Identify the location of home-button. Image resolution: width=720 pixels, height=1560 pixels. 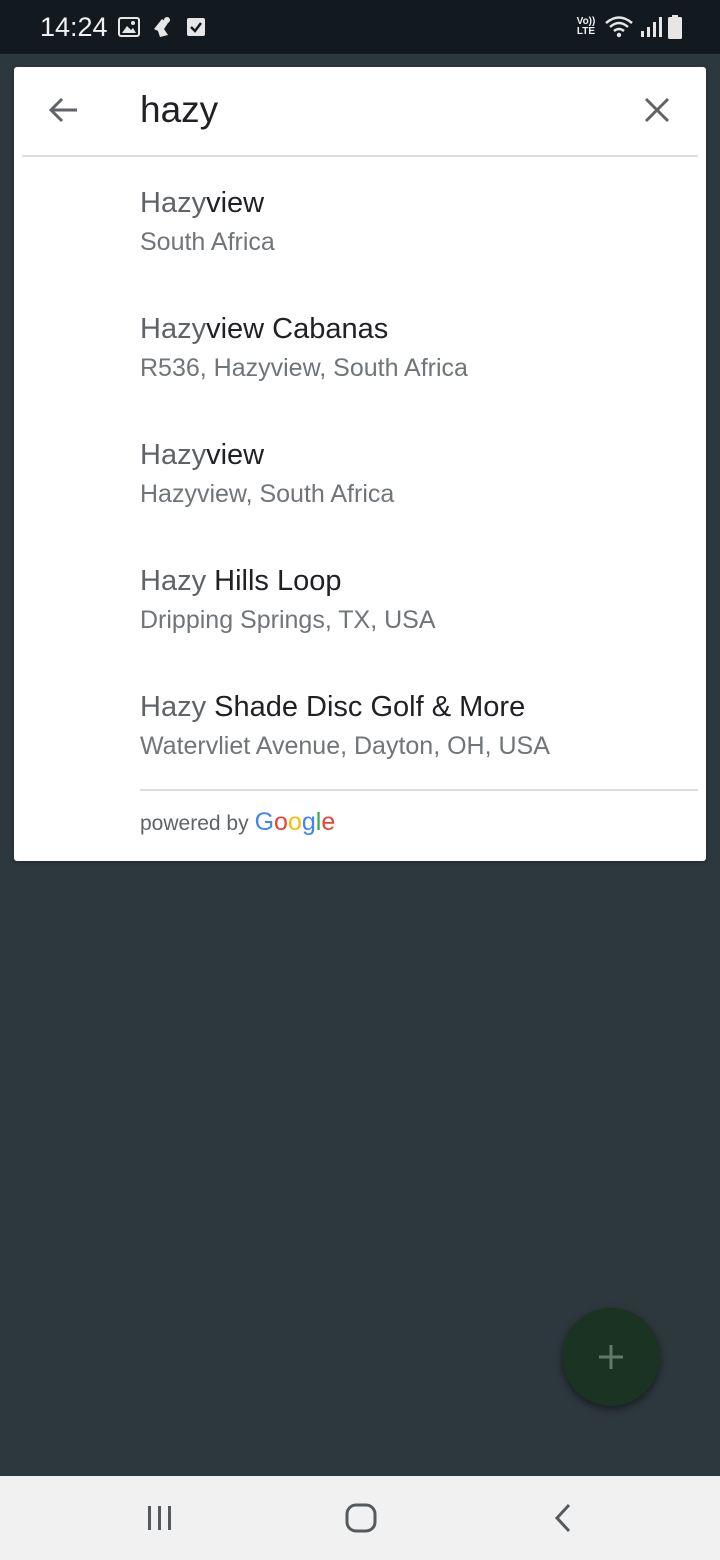
(361, 1518).